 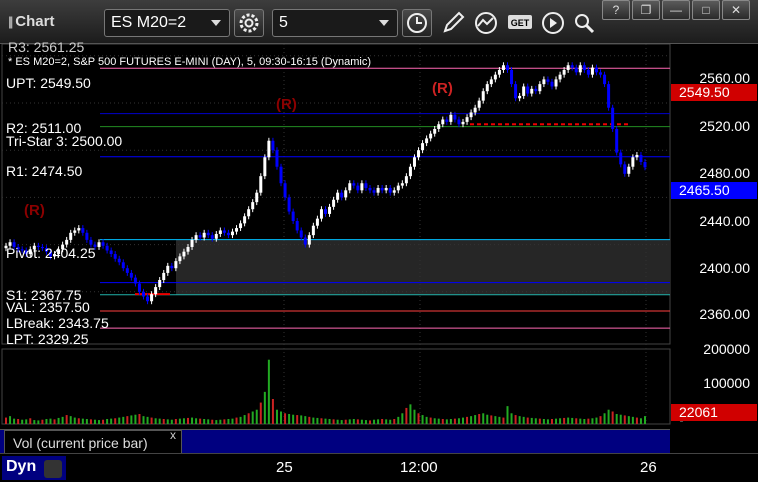 I want to click on time-tick: 12:00, so click(x=419, y=467).